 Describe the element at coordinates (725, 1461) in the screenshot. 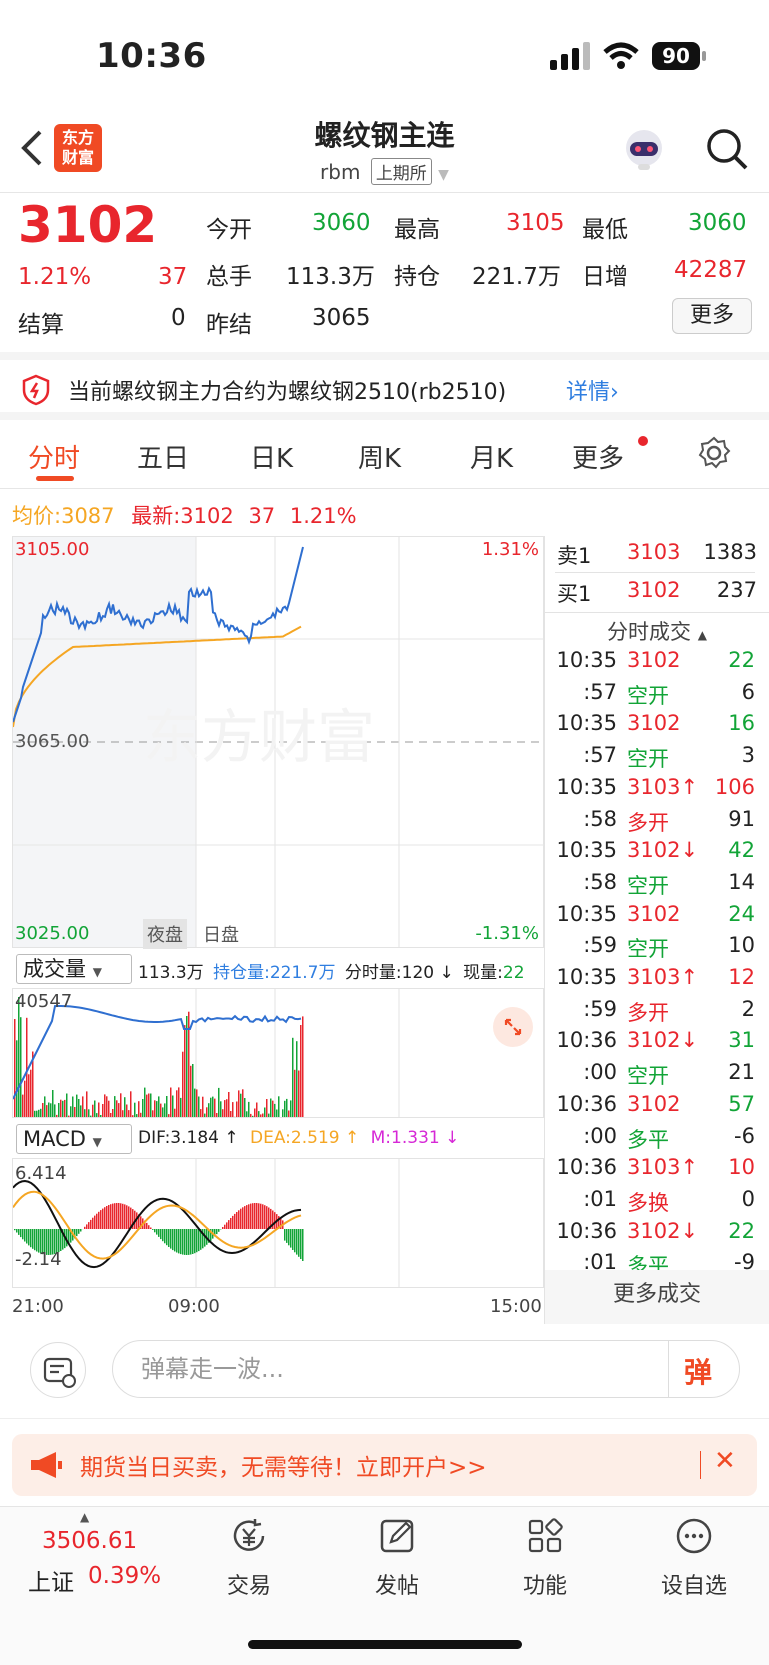

I see `close-icon: ✕` at that location.